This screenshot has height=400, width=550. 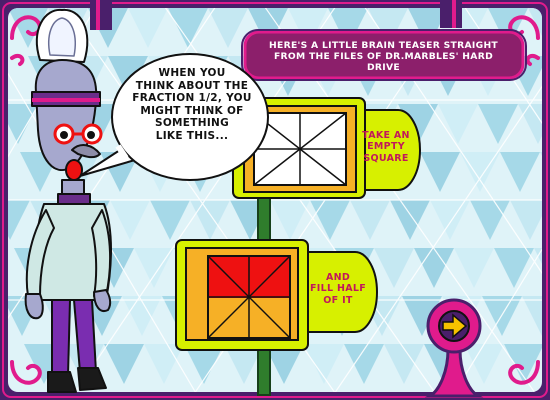 I want to click on step1-line: EMPTY, so click(x=386, y=147).